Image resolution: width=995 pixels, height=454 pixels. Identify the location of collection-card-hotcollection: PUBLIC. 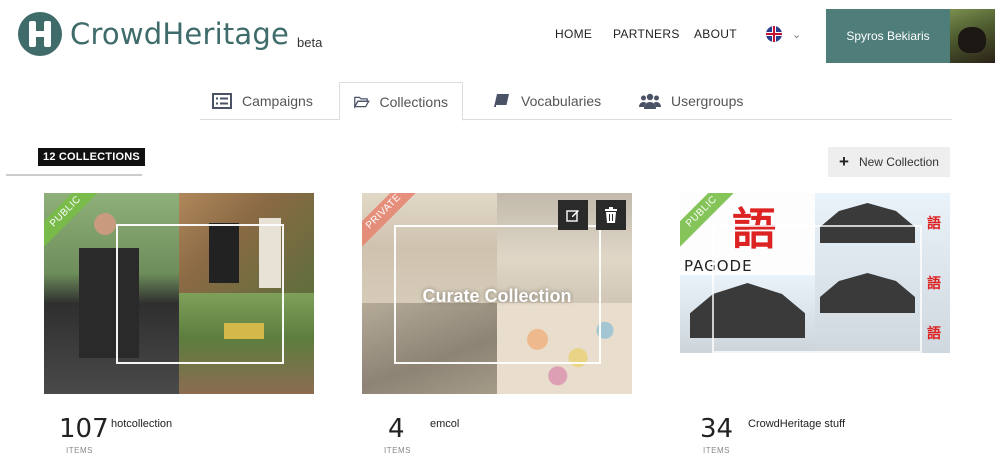
(179, 293).